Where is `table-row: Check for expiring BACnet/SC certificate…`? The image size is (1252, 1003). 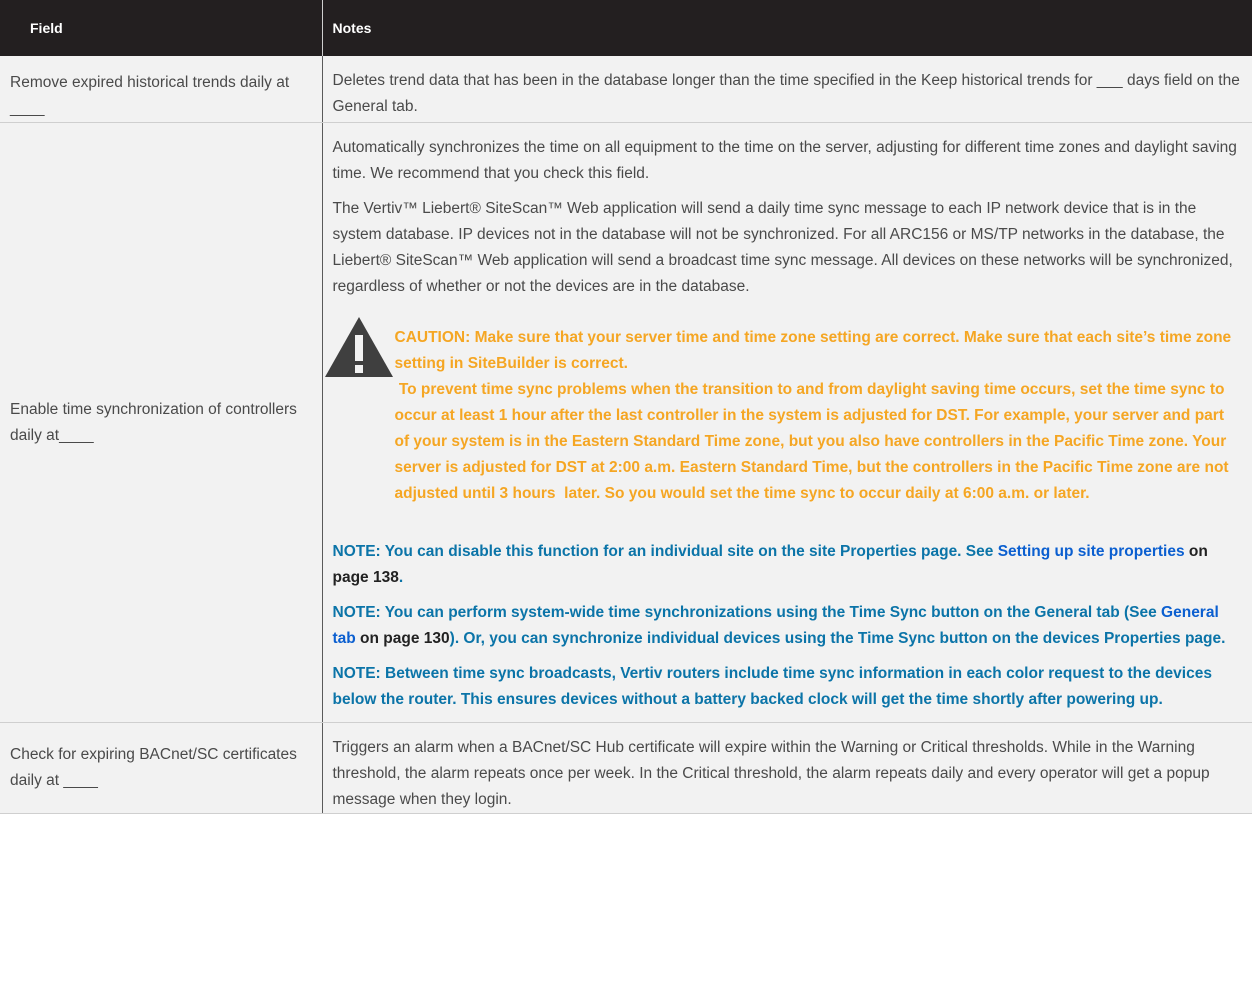 table-row: Check for expiring BACnet/SC certificate… is located at coordinates (626, 768).